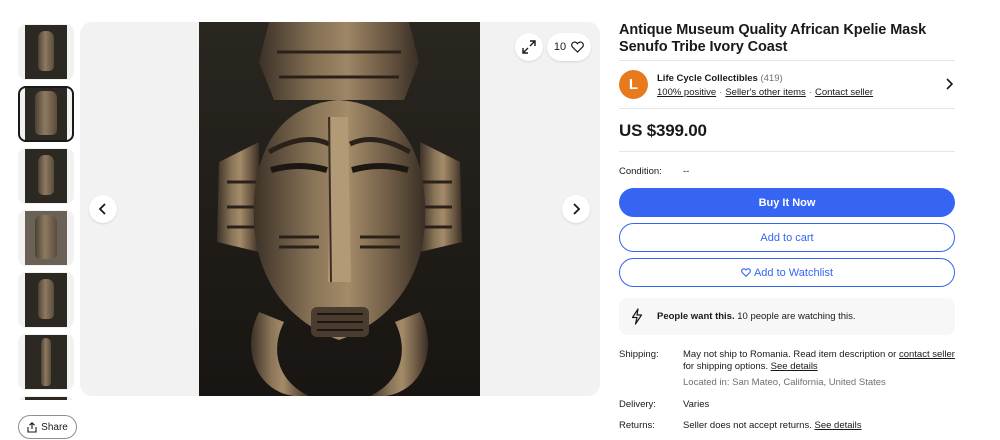 The height and width of the screenshot is (440, 1000). What do you see at coordinates (633, 84) in the screenshot?
I see `seller-avatar: L` at bounding box center [633, 84].